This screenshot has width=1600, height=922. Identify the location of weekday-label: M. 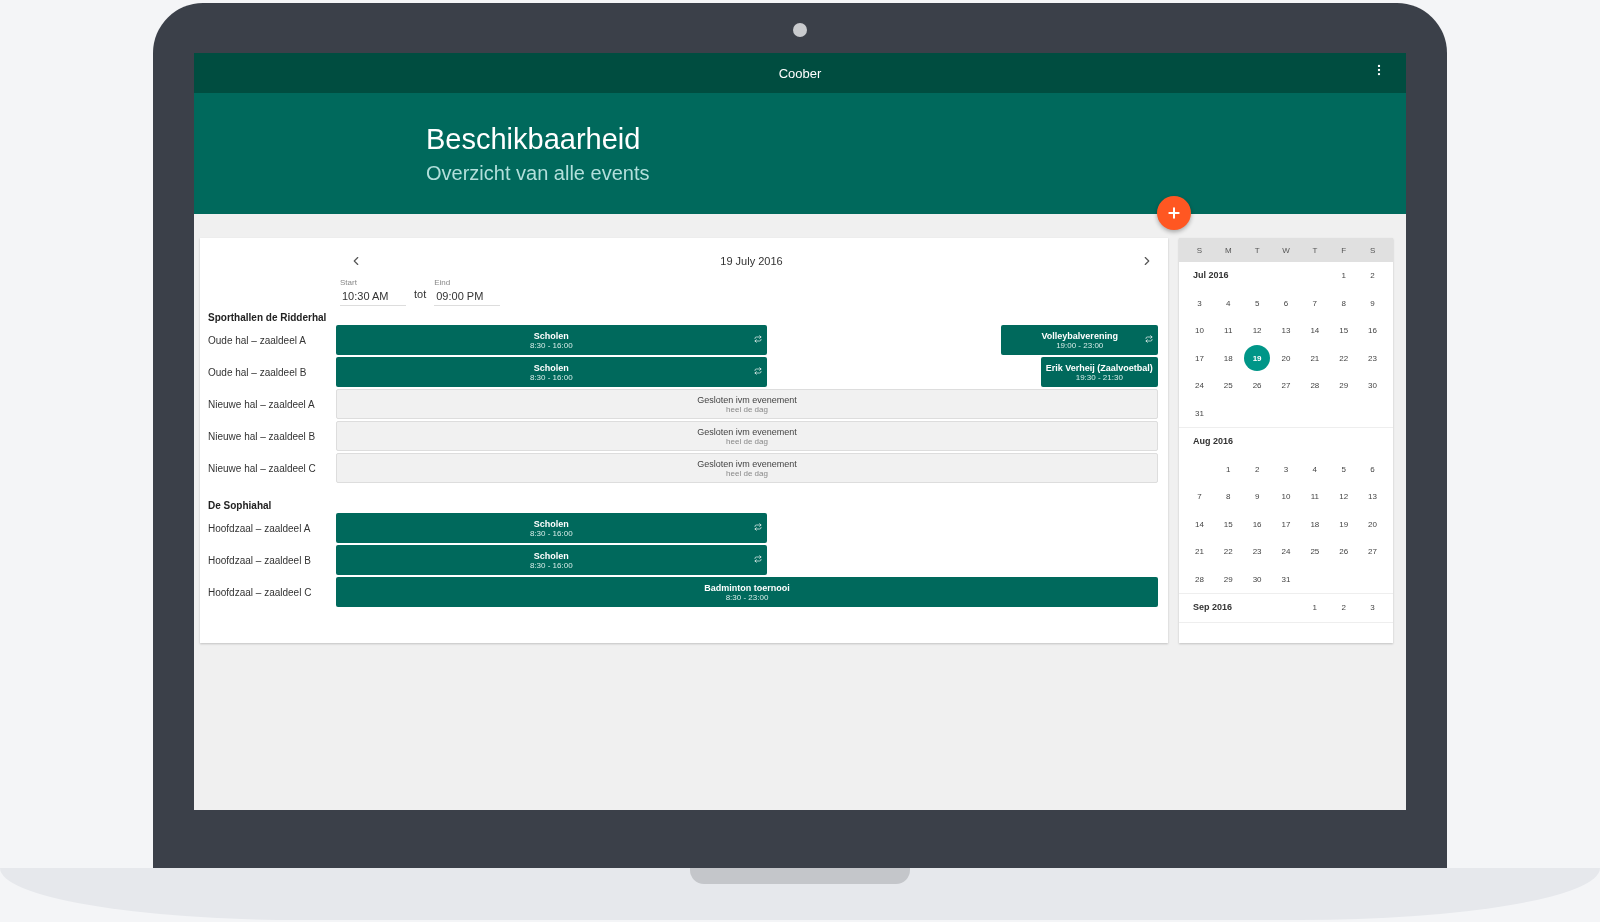
(1228, 250).